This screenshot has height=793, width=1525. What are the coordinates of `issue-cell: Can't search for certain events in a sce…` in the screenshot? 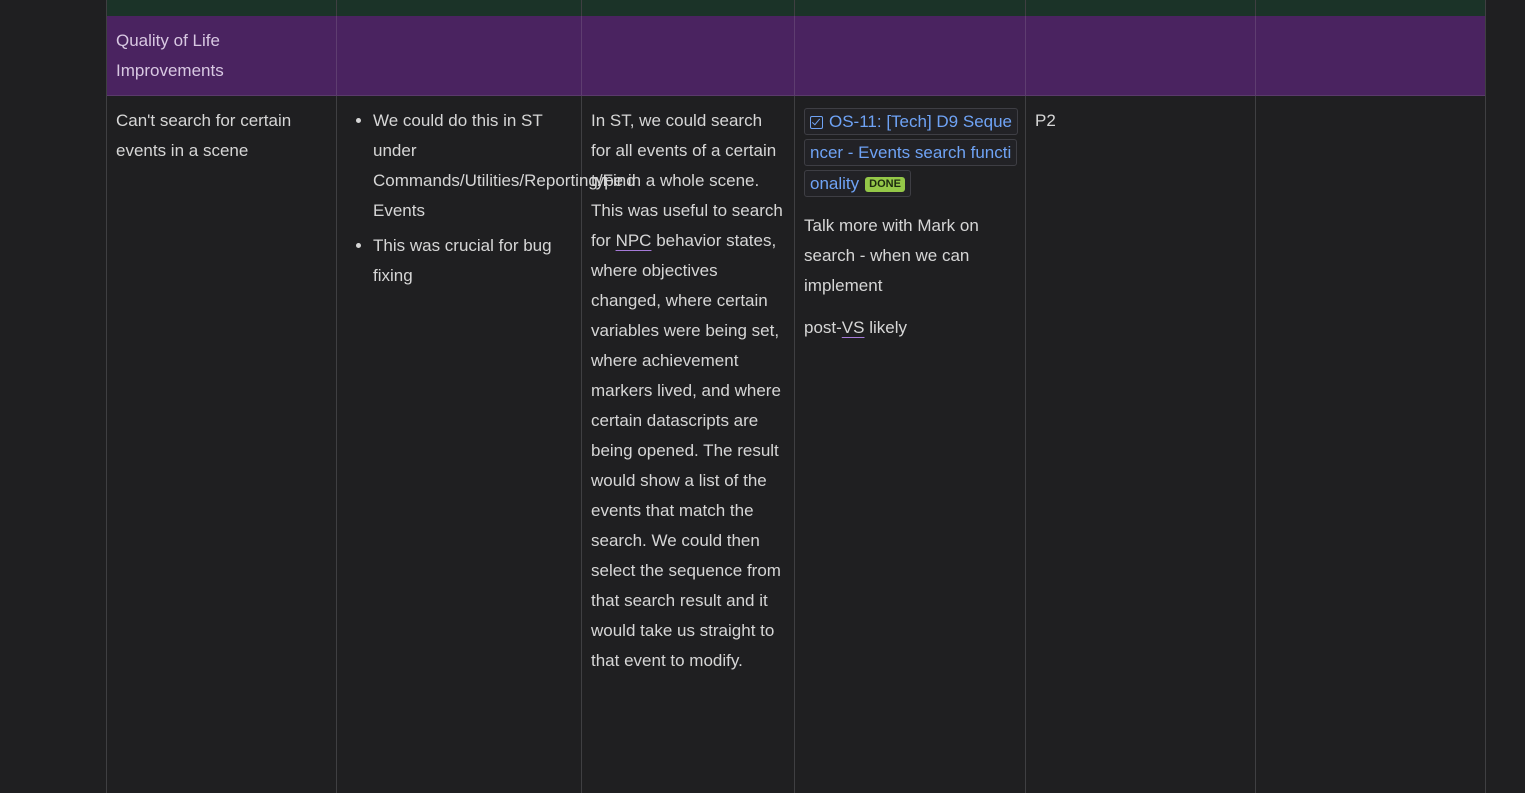 It's located at (222, 444).